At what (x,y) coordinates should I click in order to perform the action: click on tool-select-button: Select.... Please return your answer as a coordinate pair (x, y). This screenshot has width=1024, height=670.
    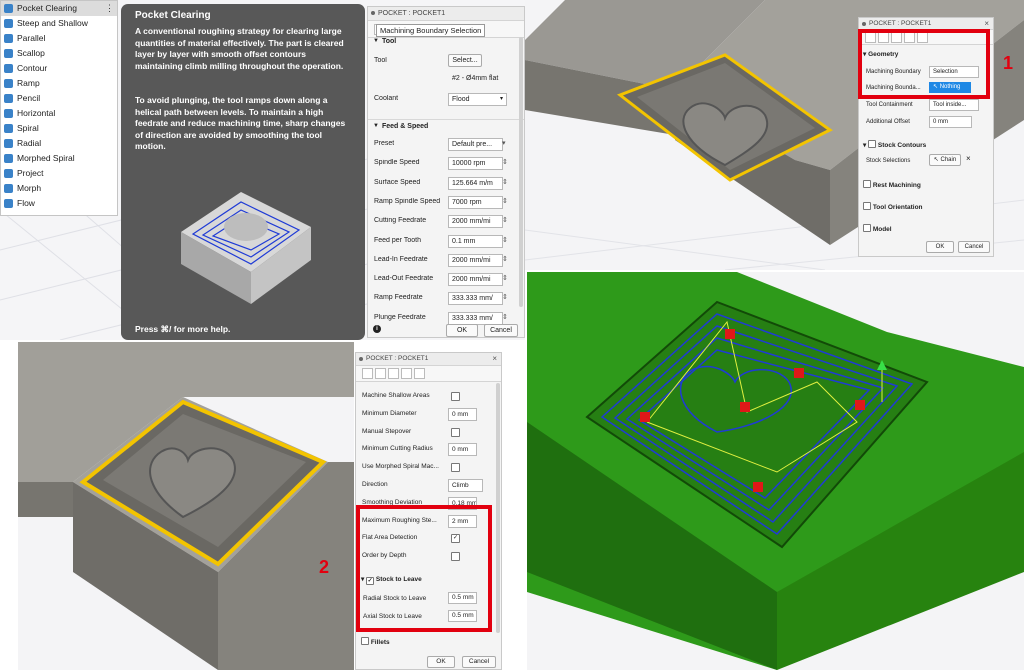
    Looking at the image, I should click on (465, 60).